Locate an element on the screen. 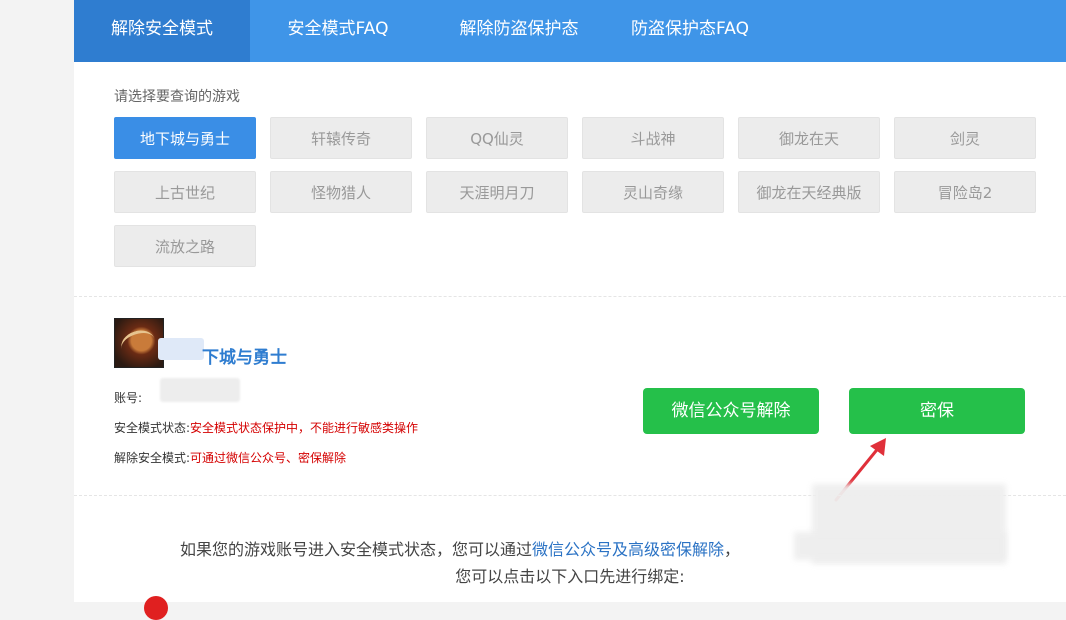 The image size is (1066, 620). info-text-line-1: 如果您的游戏账号进入安全模式状态，您可以通过微信公众号及高级密保解除， is located at coordinates (570, 548).